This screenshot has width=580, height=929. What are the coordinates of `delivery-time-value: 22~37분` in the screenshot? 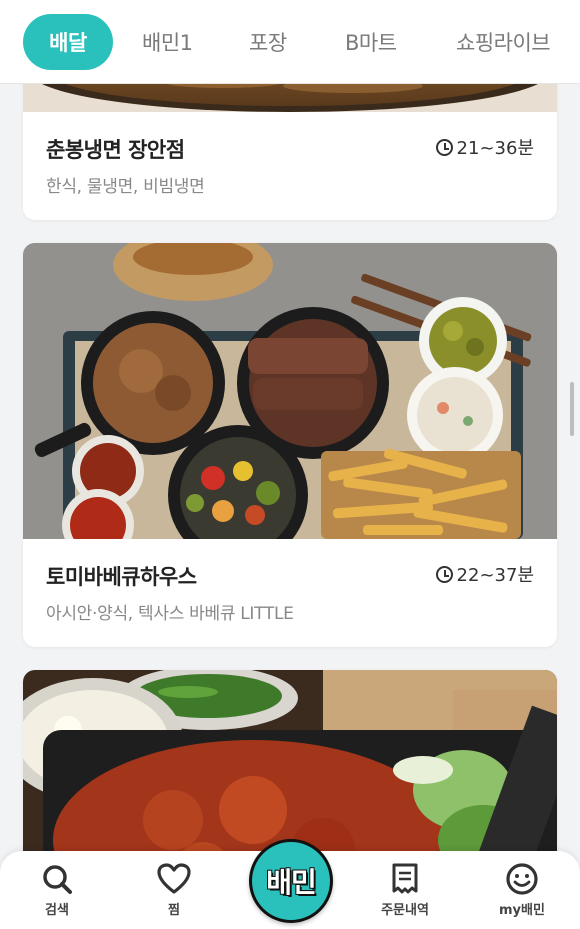 It's located at (495, 575).